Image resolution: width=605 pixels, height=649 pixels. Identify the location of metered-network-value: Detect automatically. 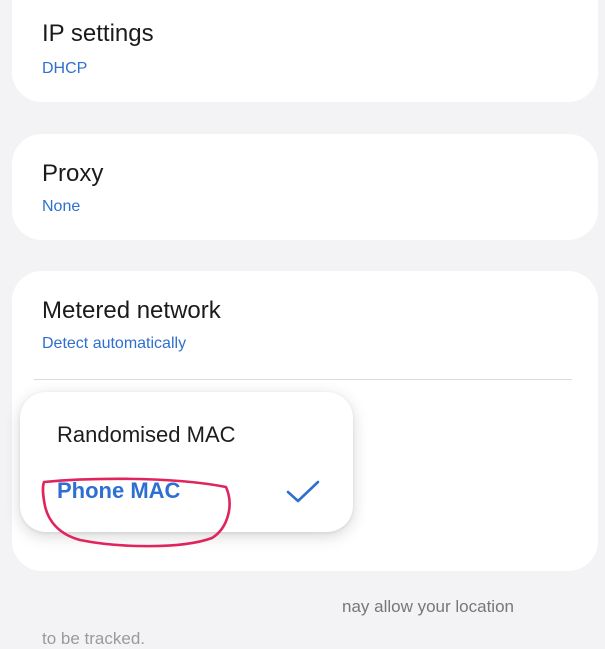
(114, 343).